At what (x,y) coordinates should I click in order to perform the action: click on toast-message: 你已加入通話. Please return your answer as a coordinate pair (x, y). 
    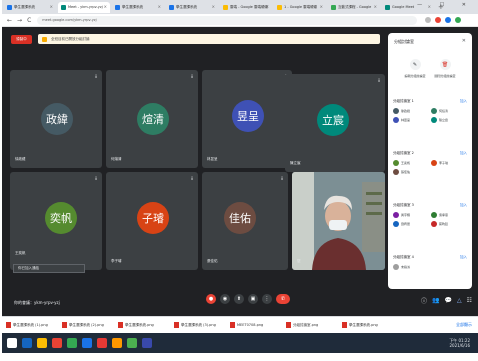
    Looking at the image, I should click on (49, 268).